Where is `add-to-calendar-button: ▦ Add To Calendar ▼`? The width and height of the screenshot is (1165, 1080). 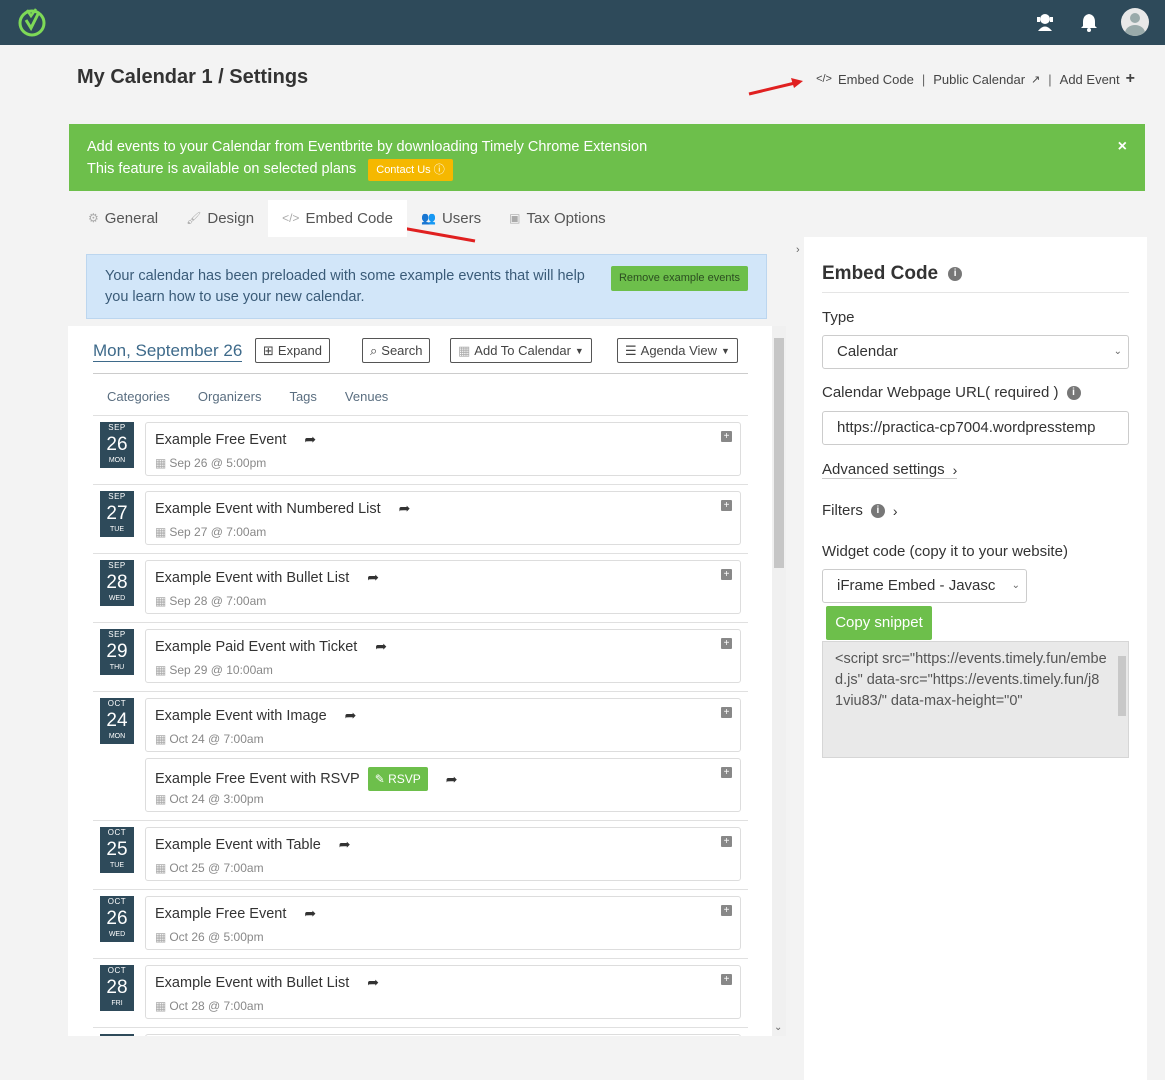
add-to-calendar-button: ▦ Add To Calendar ▼ is located at coordinates (521, 350).